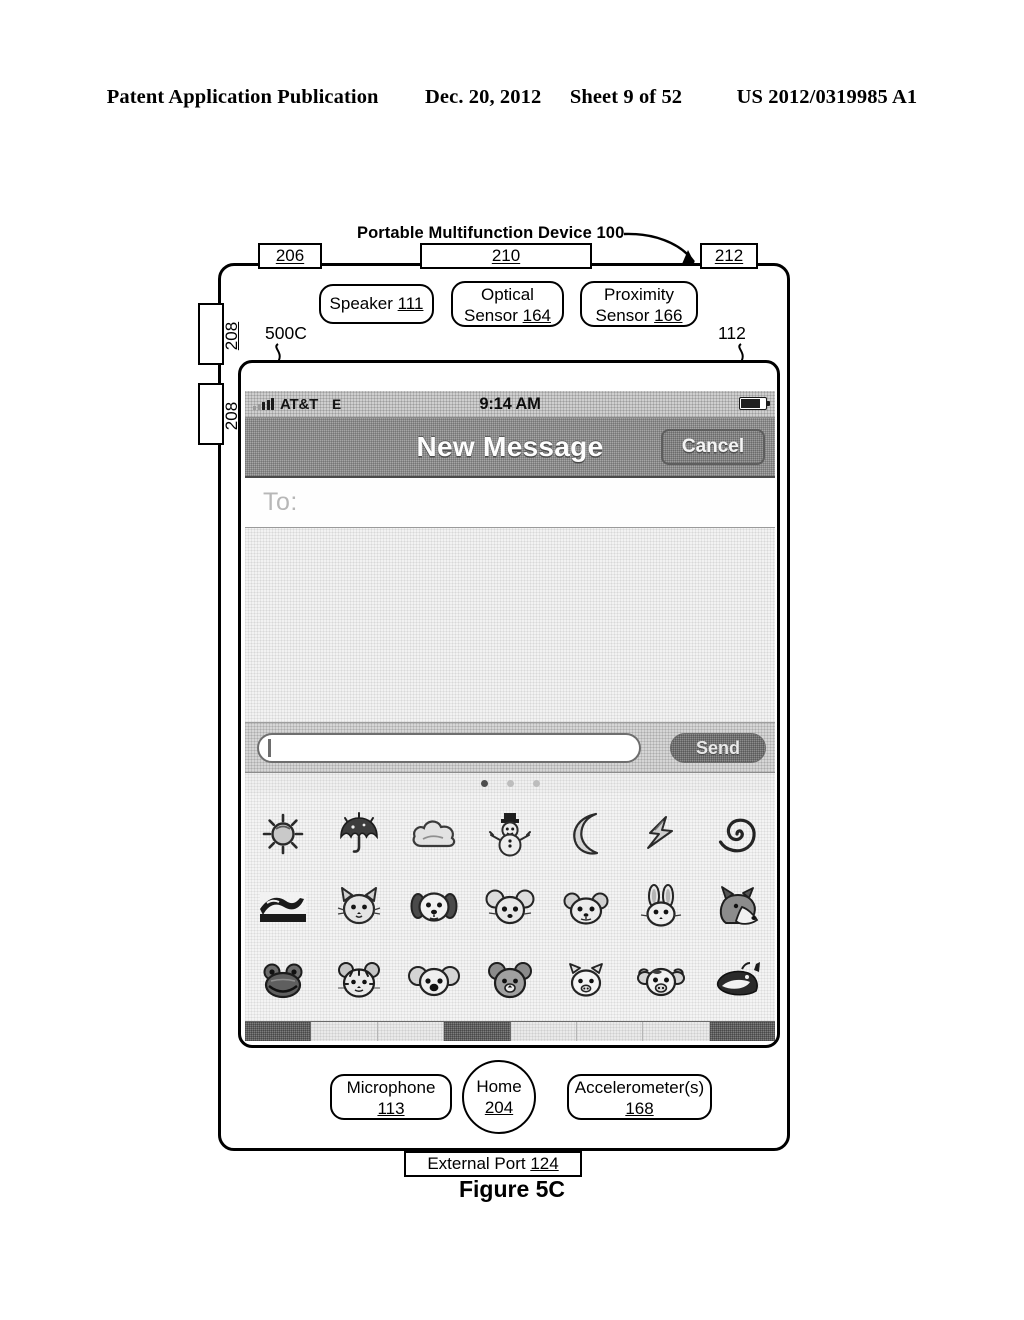  I want to click on cat-face-emoji, so click(359, 907).